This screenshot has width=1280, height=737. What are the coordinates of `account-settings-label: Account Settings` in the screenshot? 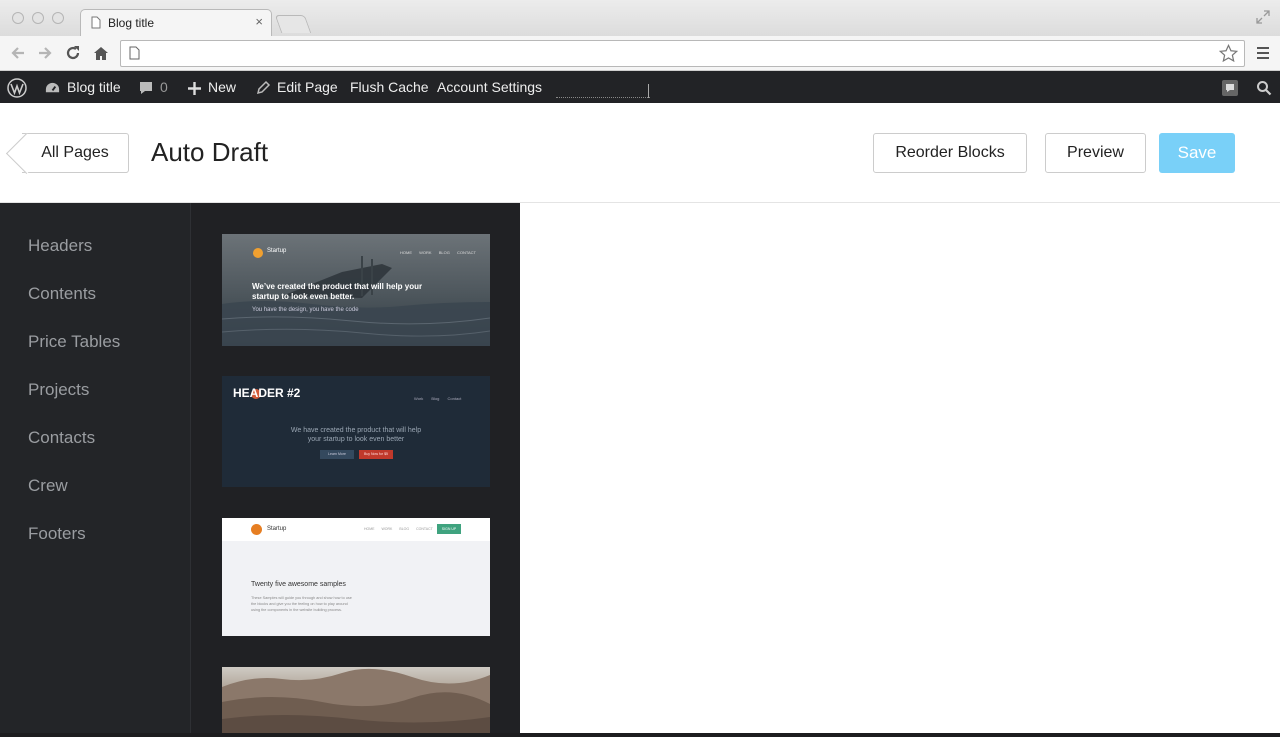 It's located at (490, 87).